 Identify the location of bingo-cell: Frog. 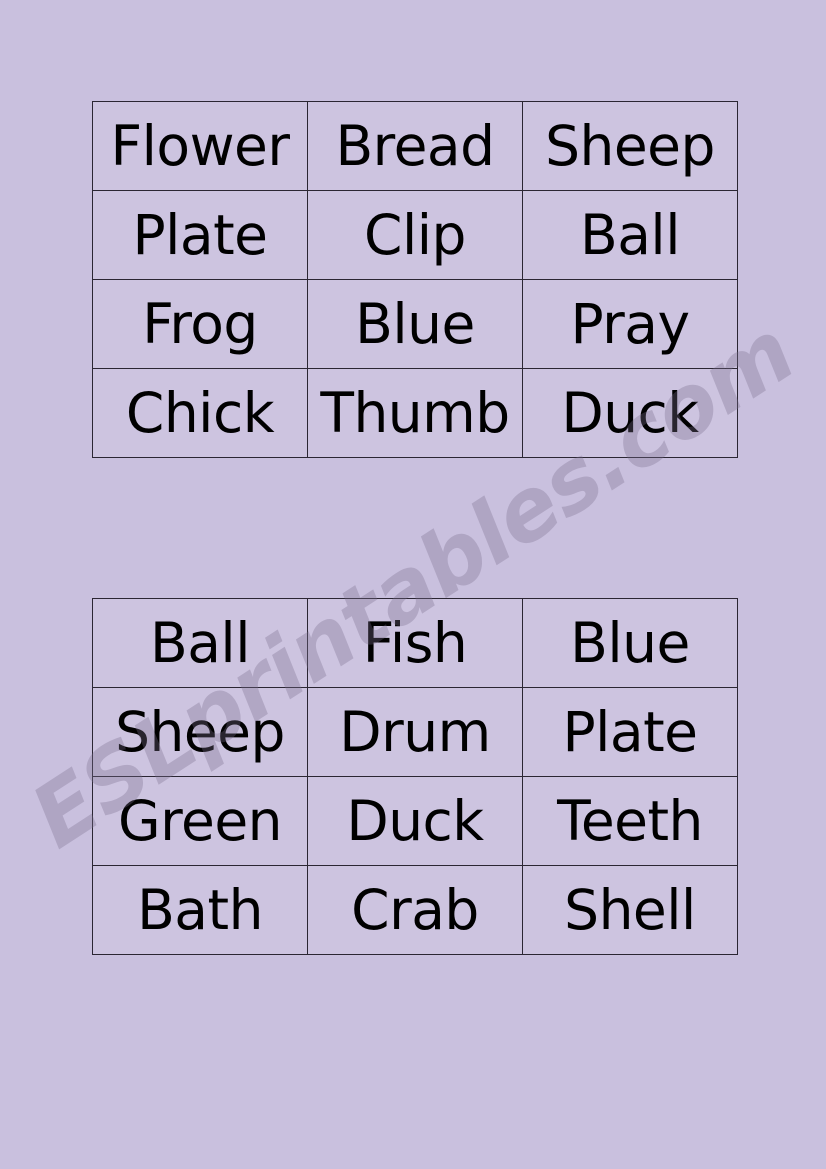
(200, 324).